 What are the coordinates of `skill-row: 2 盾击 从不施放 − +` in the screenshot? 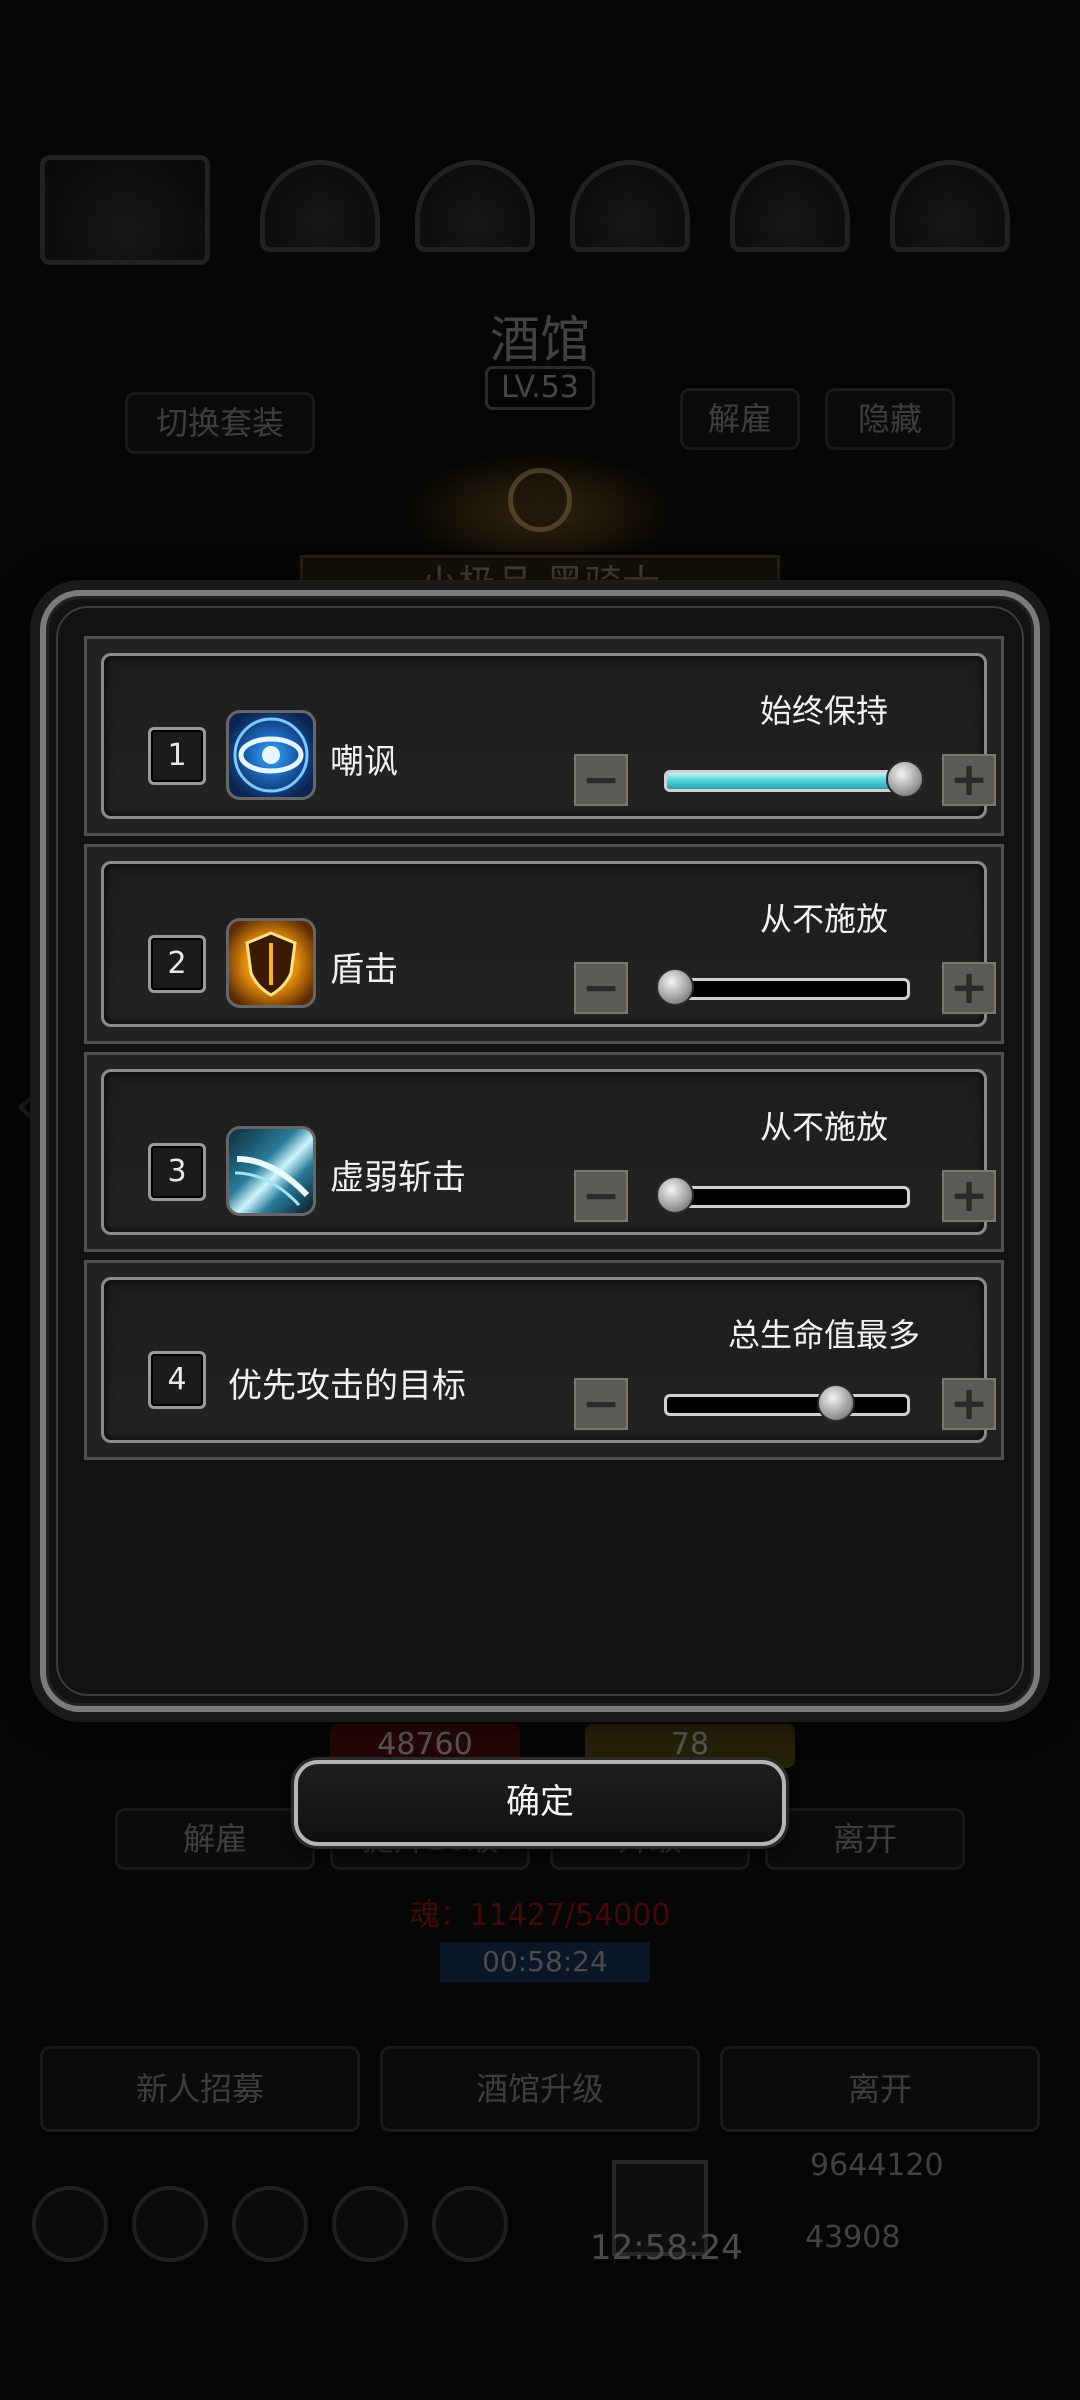 It's located at (544, 944).